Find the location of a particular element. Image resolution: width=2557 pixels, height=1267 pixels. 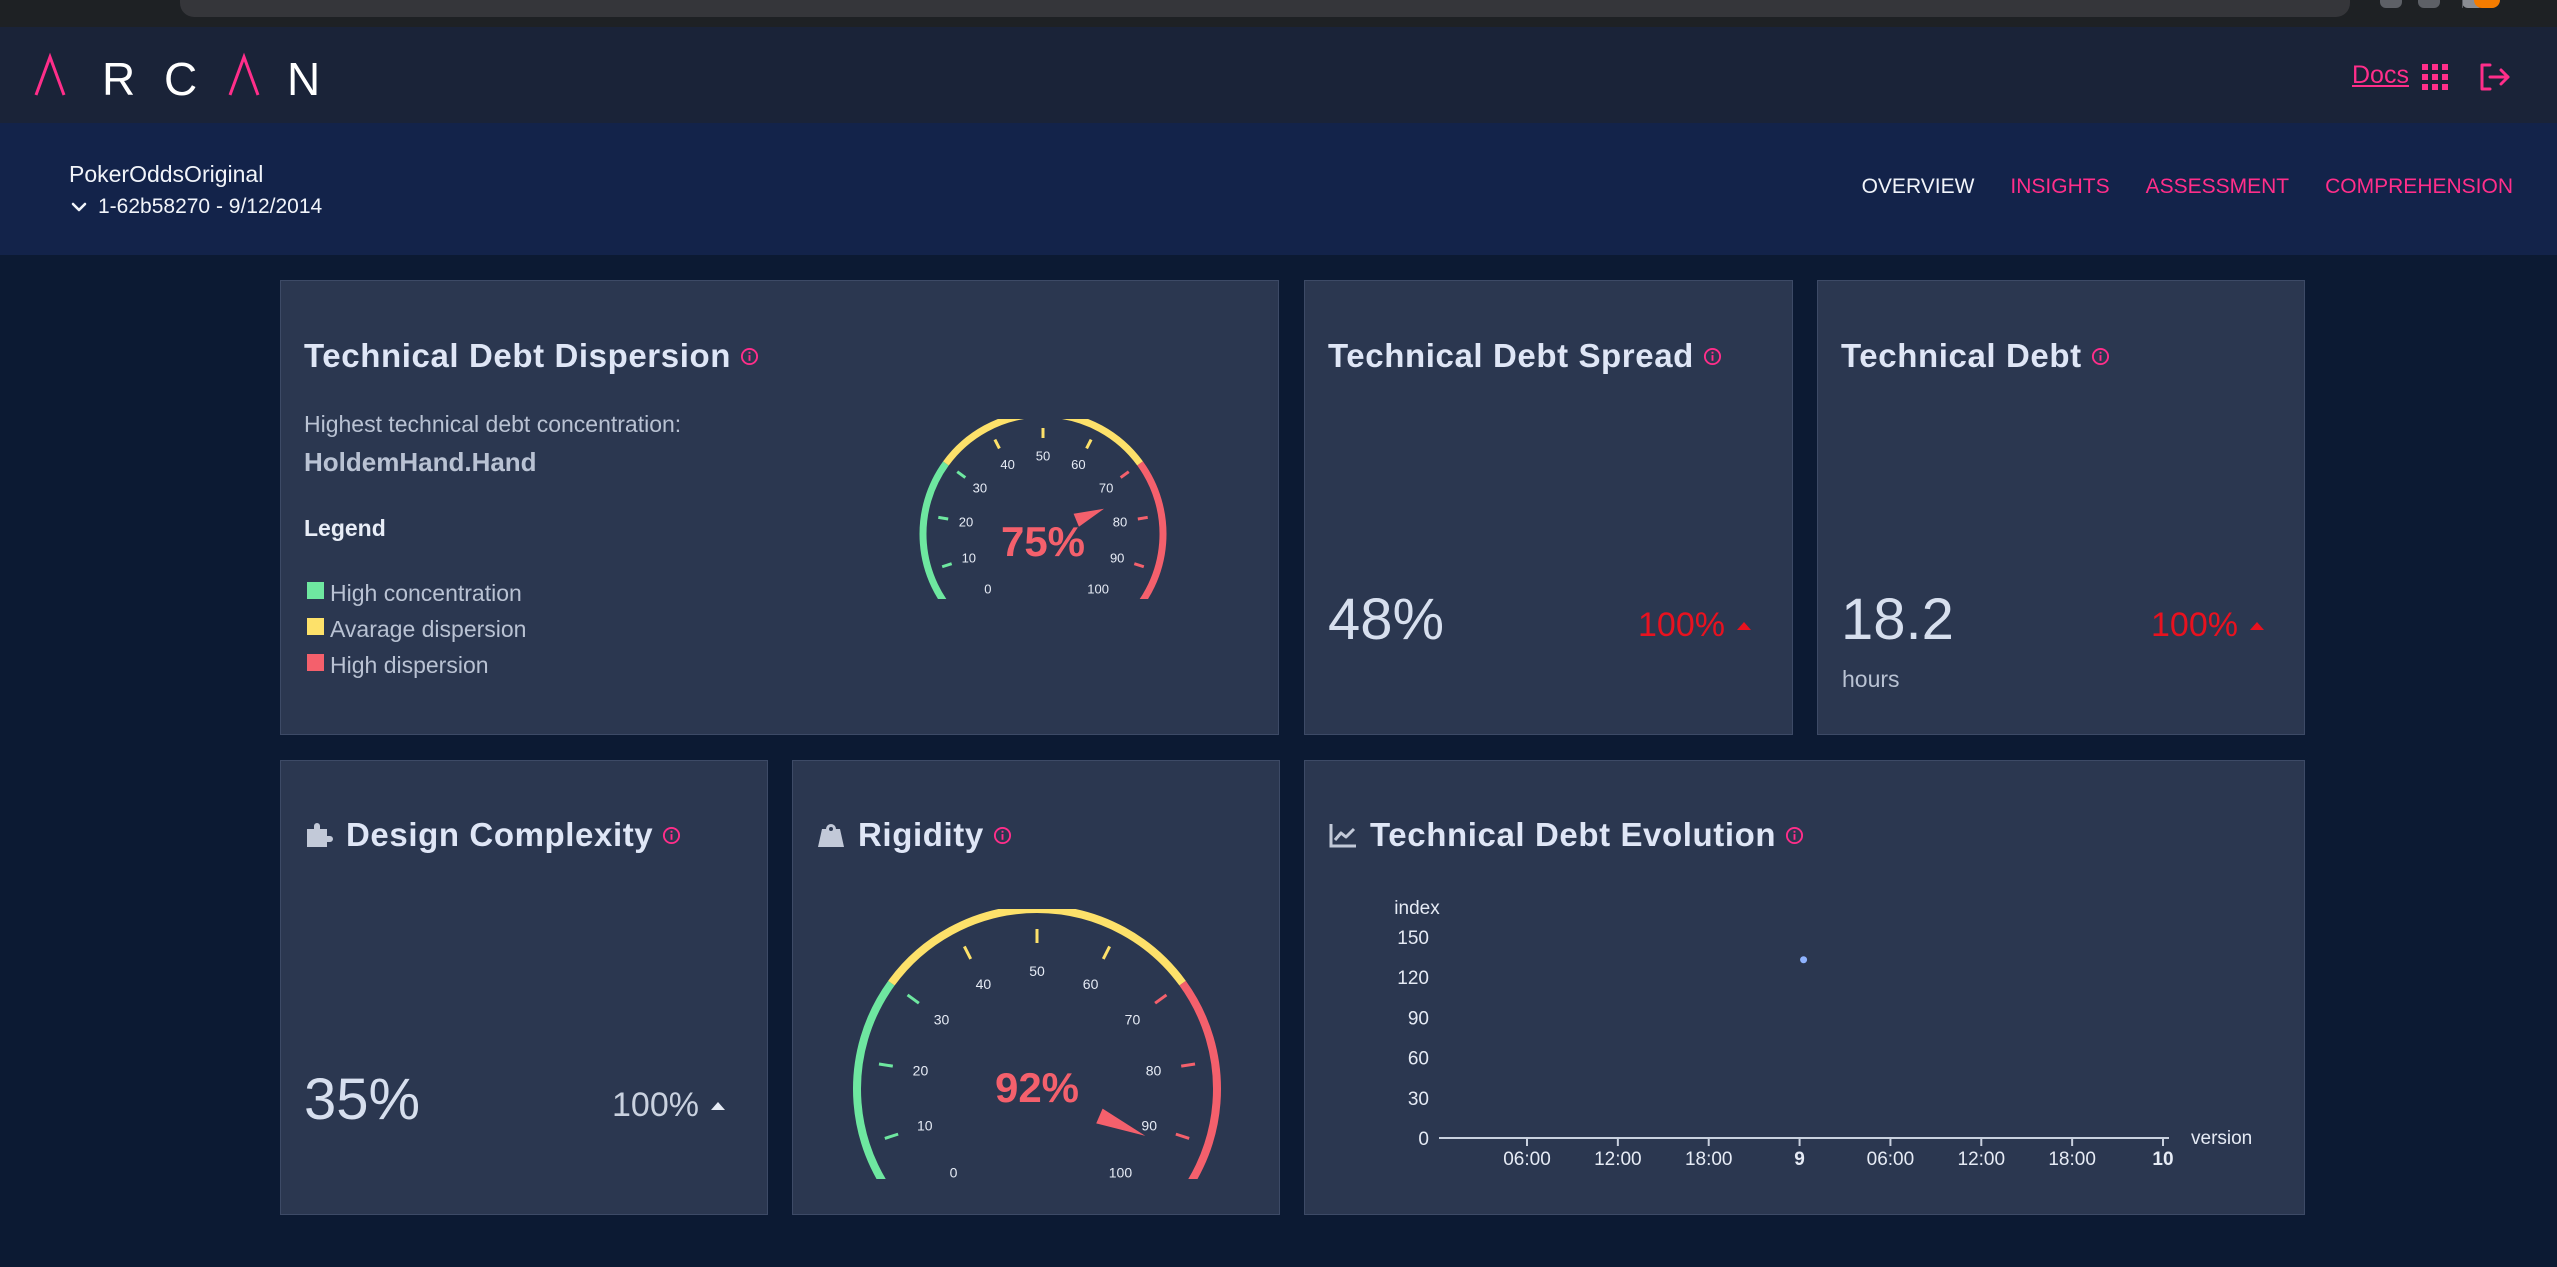

rigidity-title: Rigidity is located at coordinates (921, 834).